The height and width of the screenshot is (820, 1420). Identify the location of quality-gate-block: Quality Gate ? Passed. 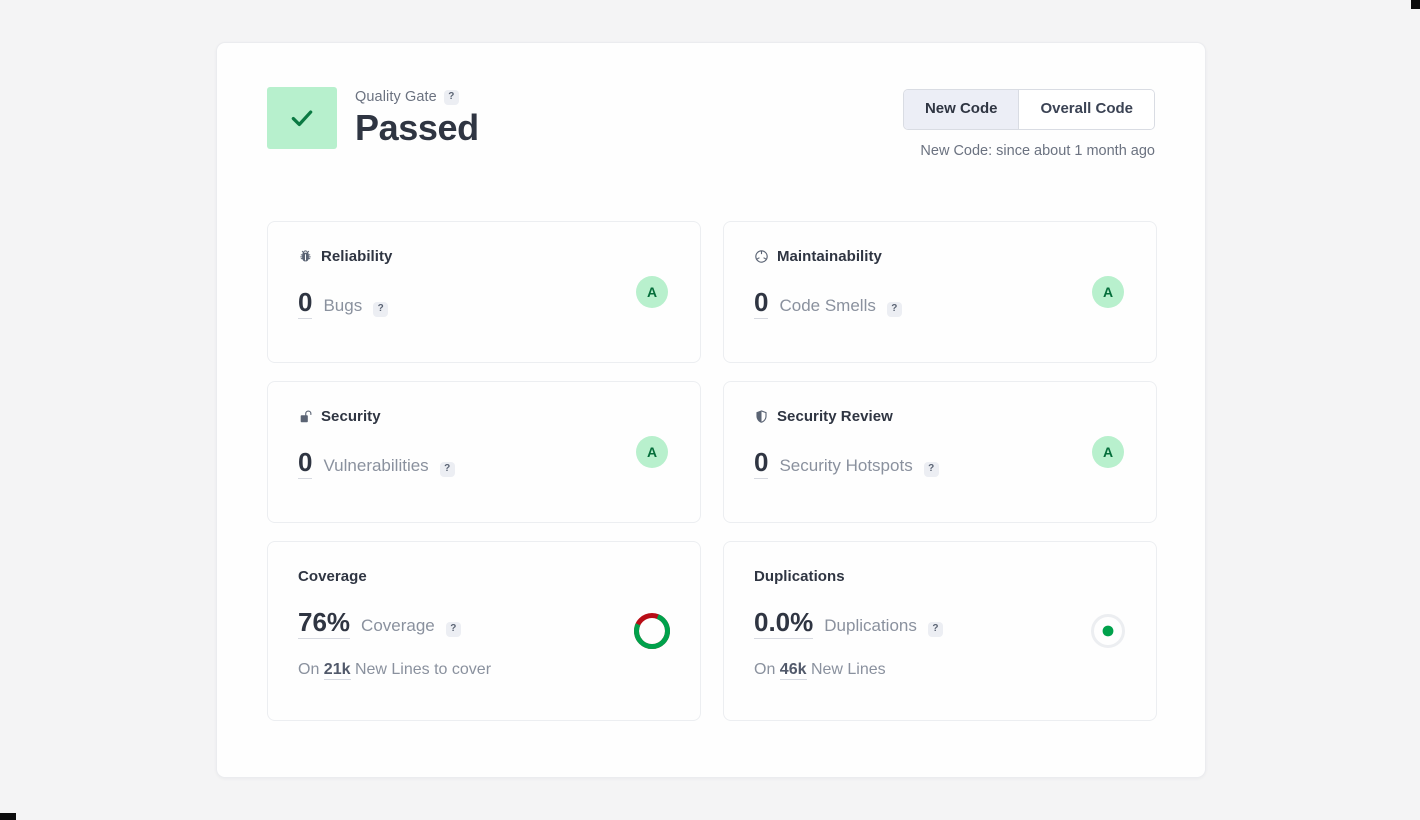
(373, 118).